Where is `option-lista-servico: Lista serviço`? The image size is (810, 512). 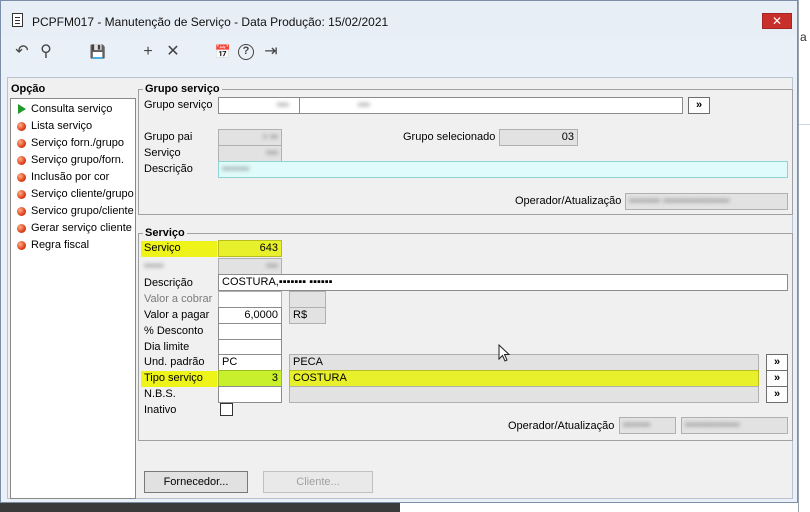 option-lista-servico: Lista serviço is located at coordinates (76, 126).